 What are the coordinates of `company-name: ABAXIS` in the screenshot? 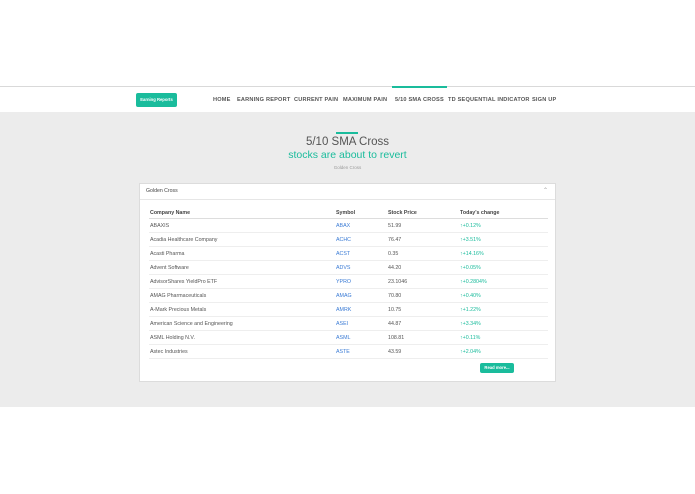 It's located at (242, 225).